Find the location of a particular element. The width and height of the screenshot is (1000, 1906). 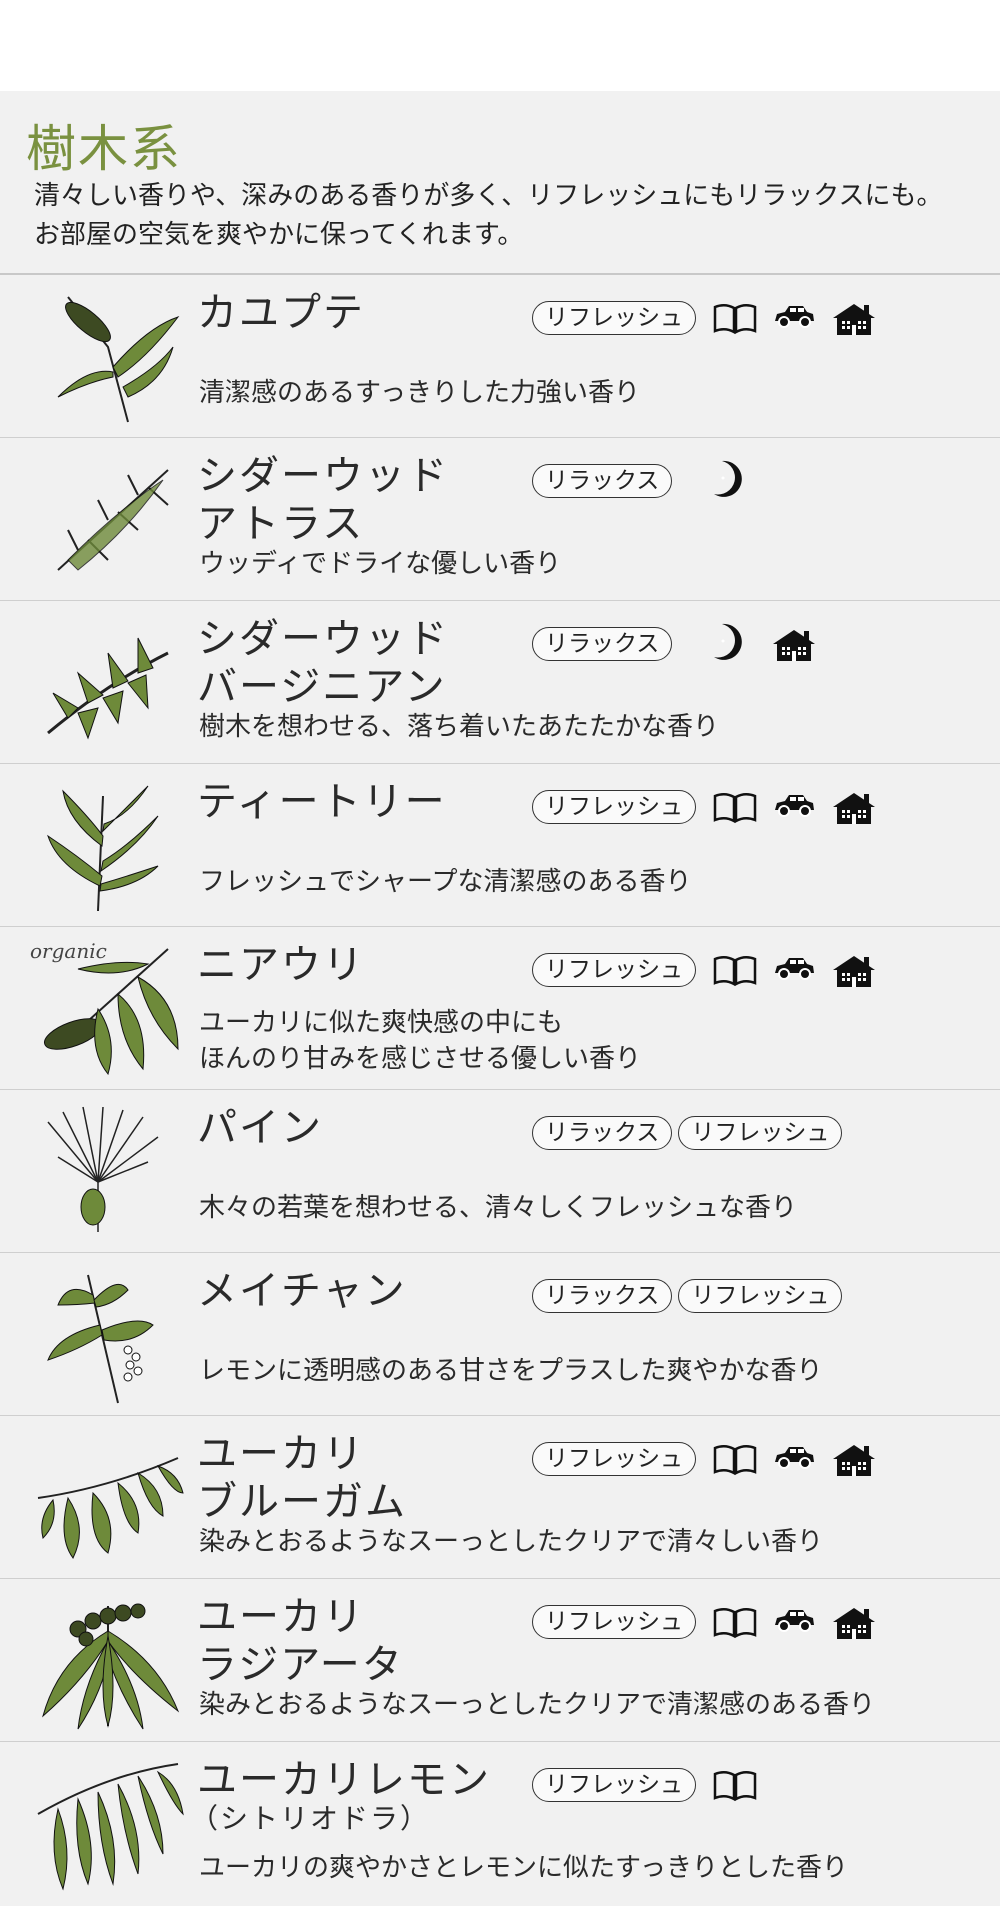

oil-description: ユーカリに似た爽快感の中にも ほんのり甘みを感じさせる優しい香り is located at coordinates (420, 1041).